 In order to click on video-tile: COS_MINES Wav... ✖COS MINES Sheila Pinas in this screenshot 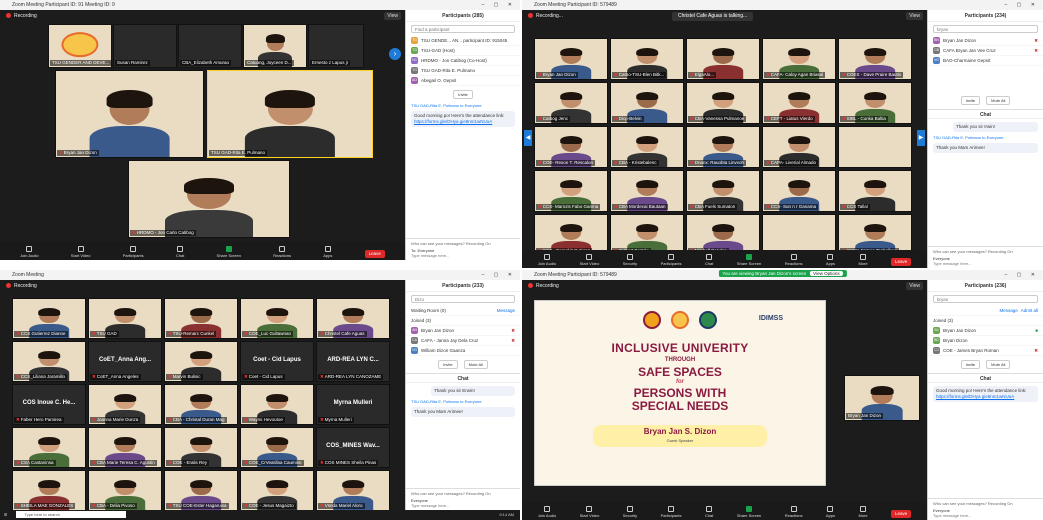, I will do `click(353, 447)`.